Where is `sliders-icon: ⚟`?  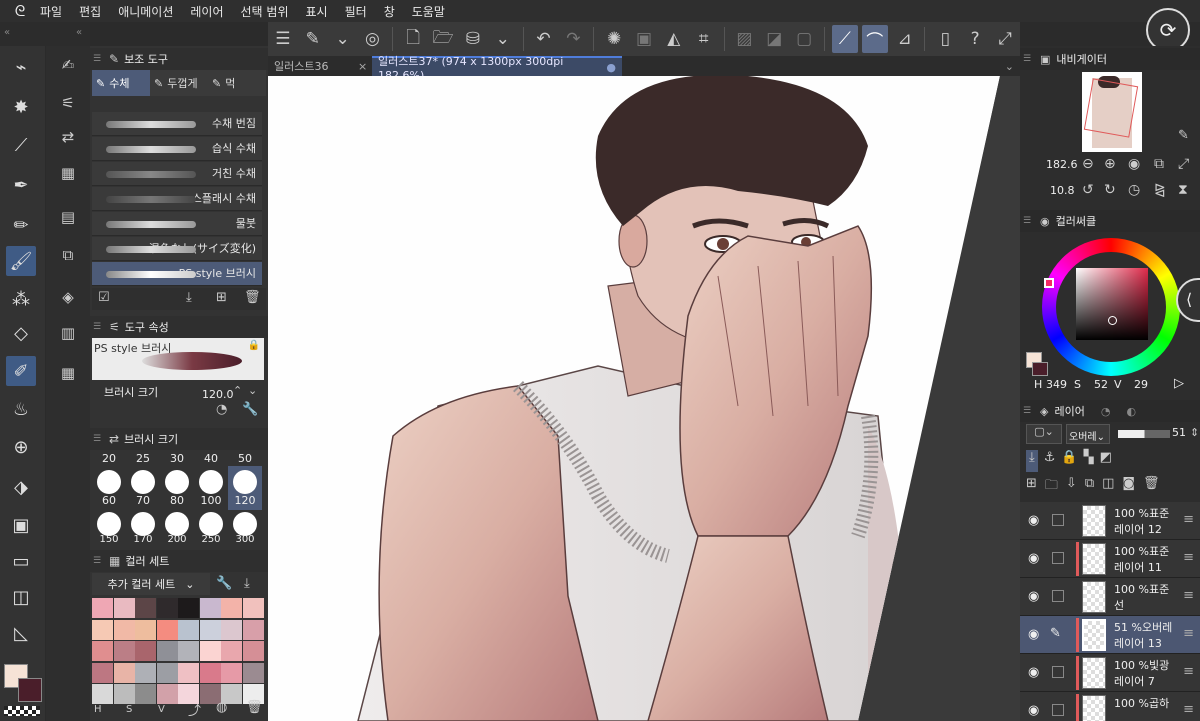
sliders-icon: ⚟ is located at coordinates (68, 103).